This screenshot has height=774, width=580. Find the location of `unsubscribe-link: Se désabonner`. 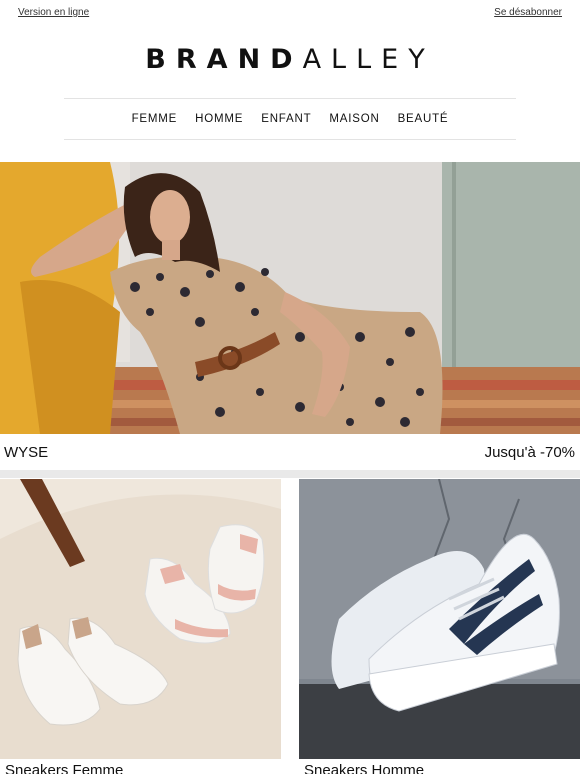

unsubscribe-link: Se désabonner is located at coordinates (528, 12).